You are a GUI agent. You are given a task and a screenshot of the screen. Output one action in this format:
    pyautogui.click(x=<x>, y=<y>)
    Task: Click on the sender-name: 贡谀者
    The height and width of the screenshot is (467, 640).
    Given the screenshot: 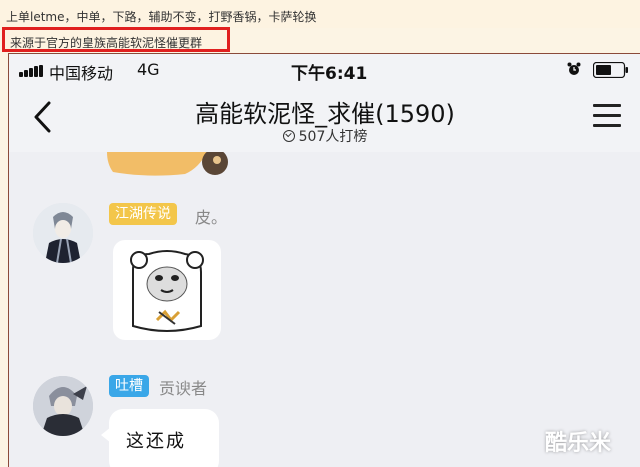 What is the action you would take?
    pyautogui.click(x=183, y=388)
    